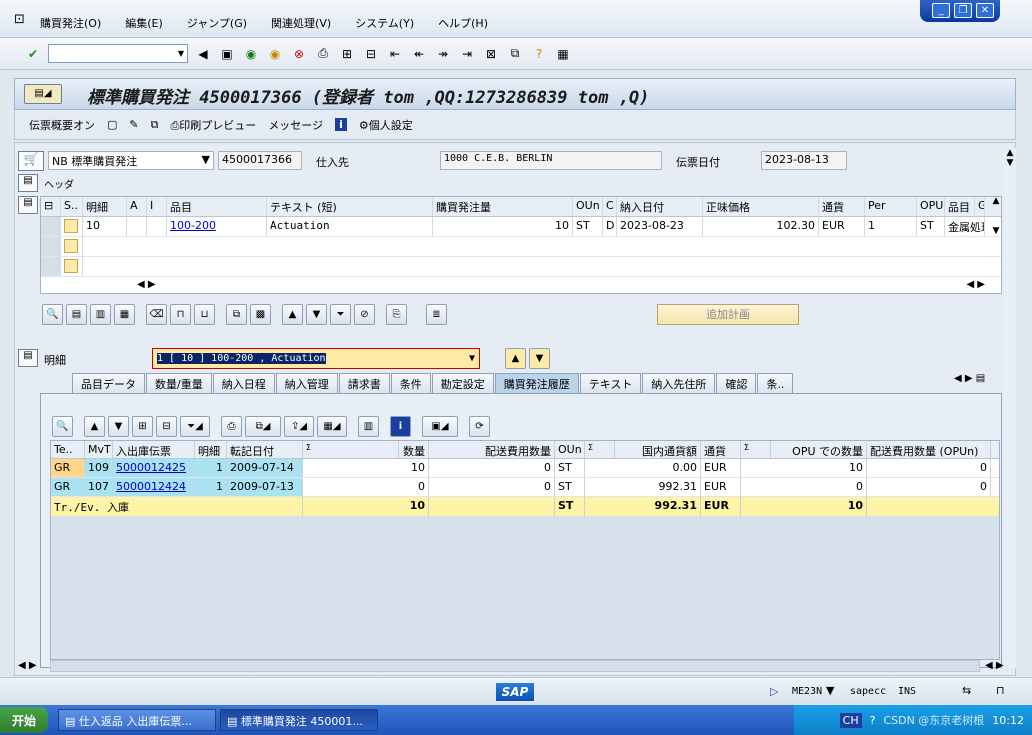  What do you see at coordinates (366, 468) in the screenshot?
I see `cell-qty: 10` at bounding box center [366, 468].